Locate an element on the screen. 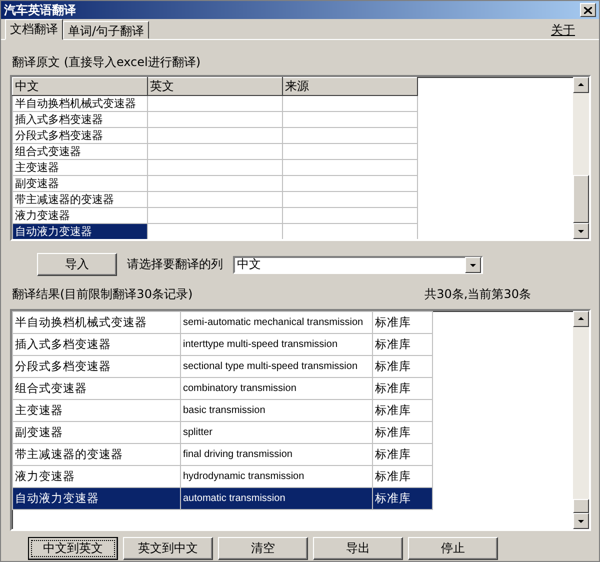  record-count: 共30条,当前第30条 is located at coordinates (477, 294).